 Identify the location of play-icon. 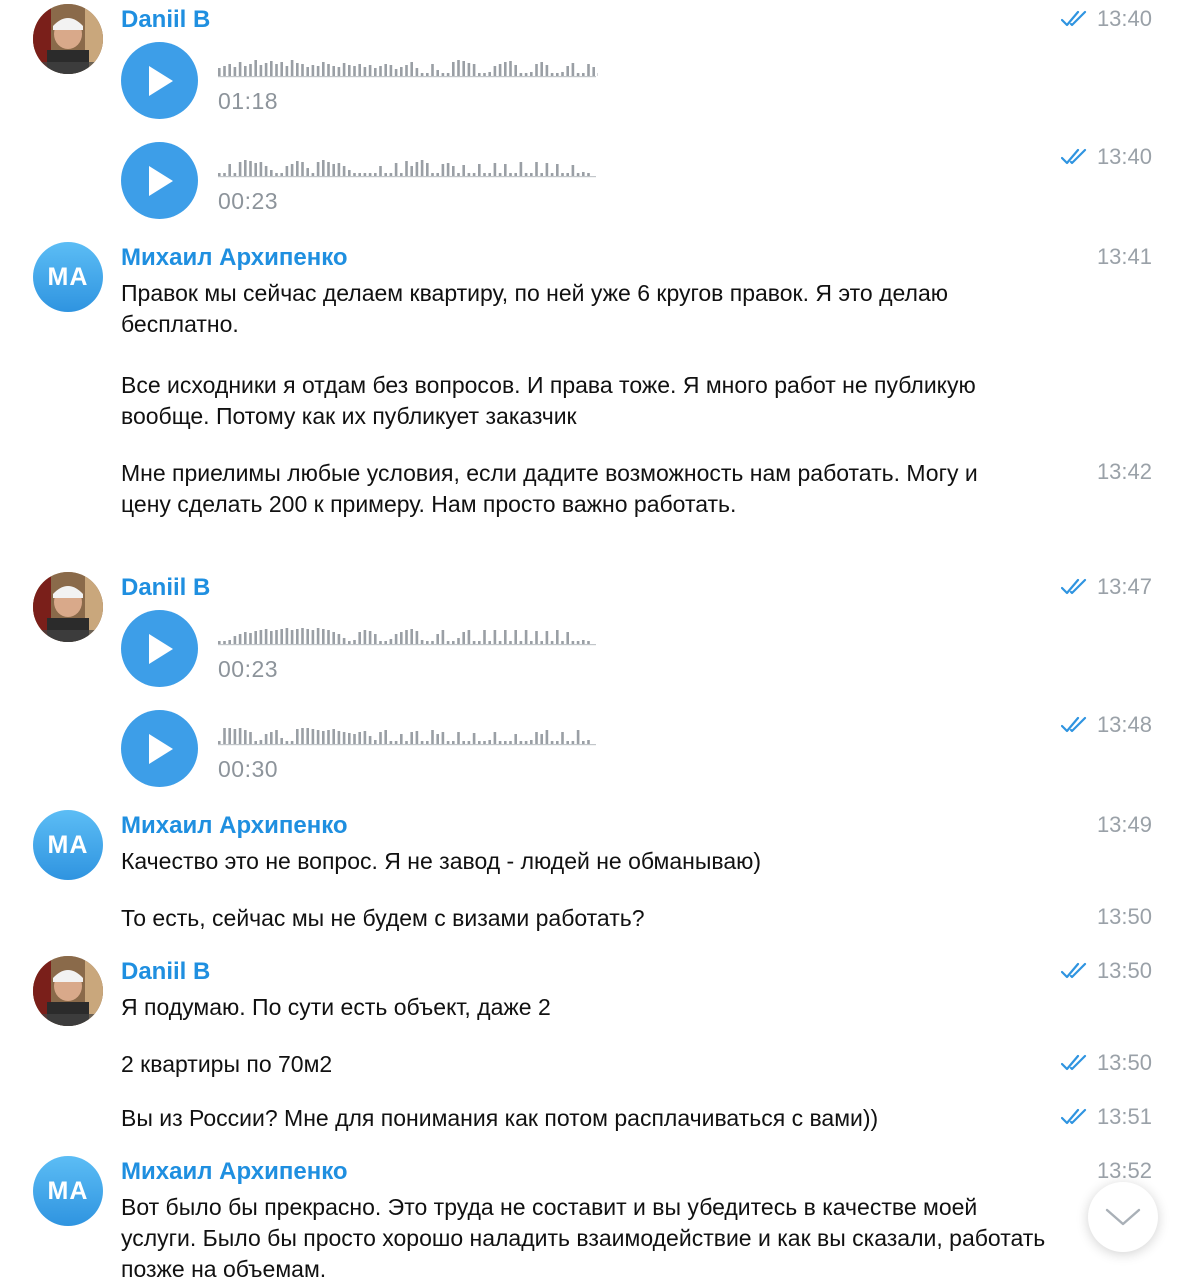
(160, 648).